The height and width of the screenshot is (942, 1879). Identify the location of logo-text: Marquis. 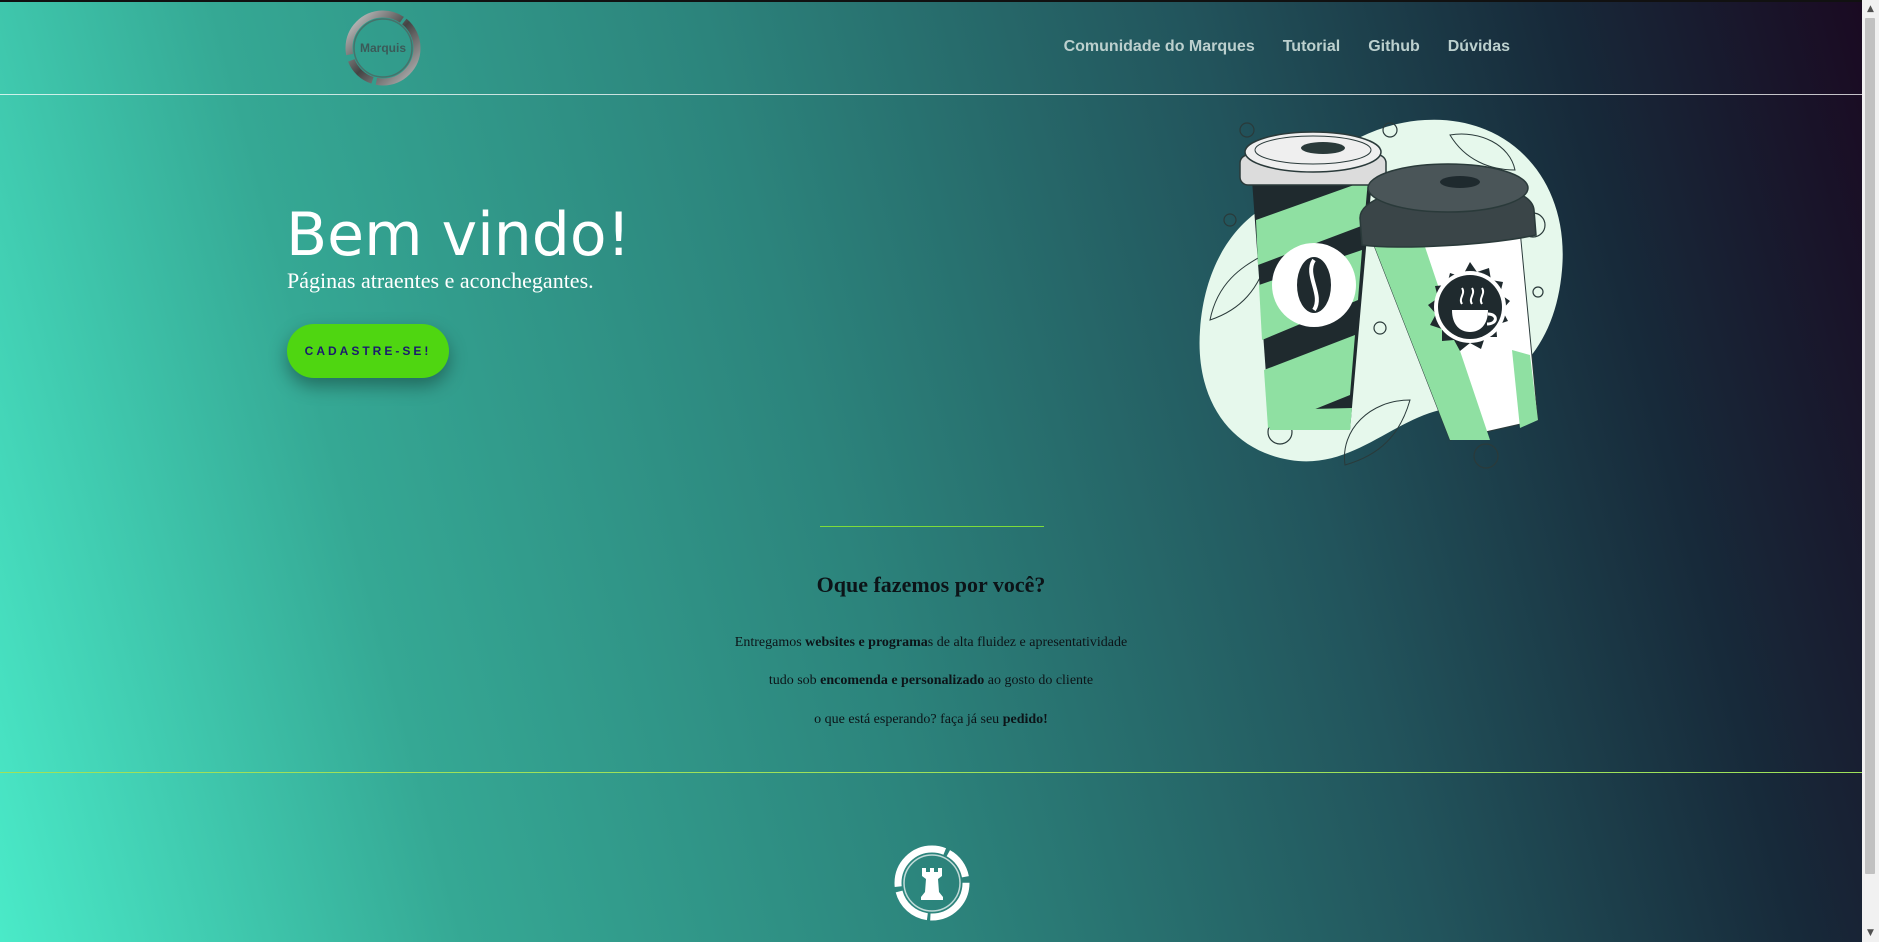
(382, 48).